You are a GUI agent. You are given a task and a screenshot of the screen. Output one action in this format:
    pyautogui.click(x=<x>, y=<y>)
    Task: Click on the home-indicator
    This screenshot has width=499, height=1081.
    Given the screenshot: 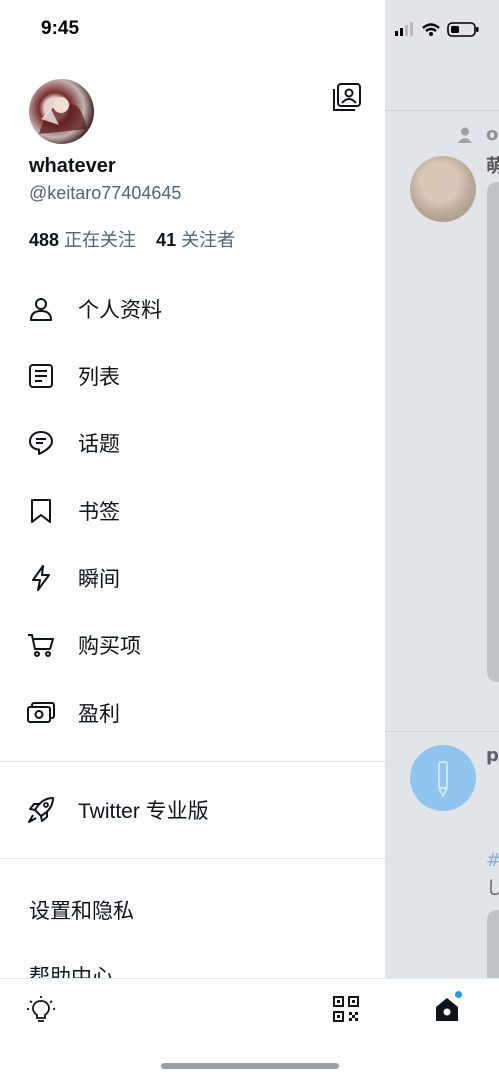 What is the action you would take?
    pyautogui.click(x=250, y=1066)
    